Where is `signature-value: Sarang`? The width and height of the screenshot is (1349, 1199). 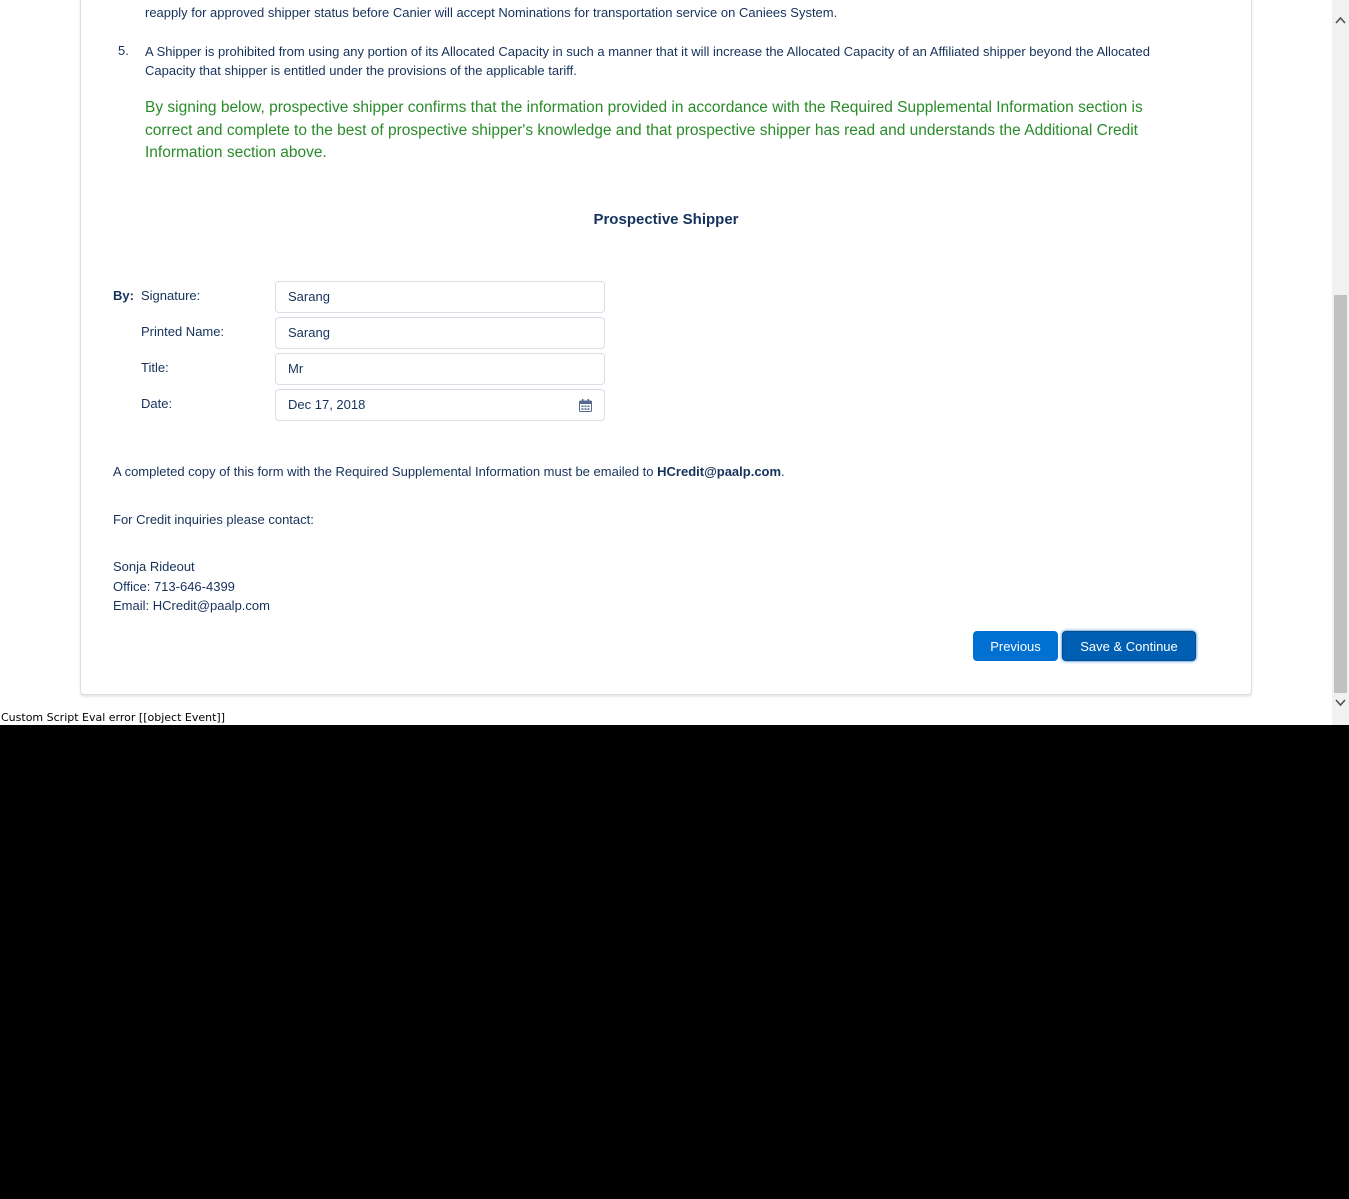
signature-value: Sarang is located at coordinates (309, 296).